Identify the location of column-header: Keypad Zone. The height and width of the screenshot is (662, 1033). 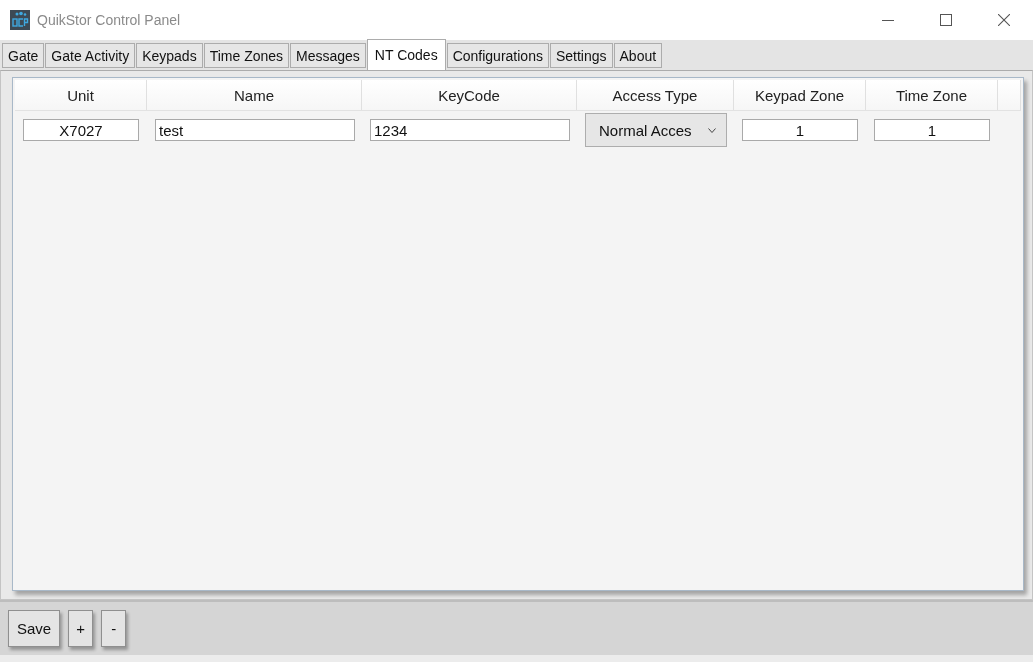
(800, 95).